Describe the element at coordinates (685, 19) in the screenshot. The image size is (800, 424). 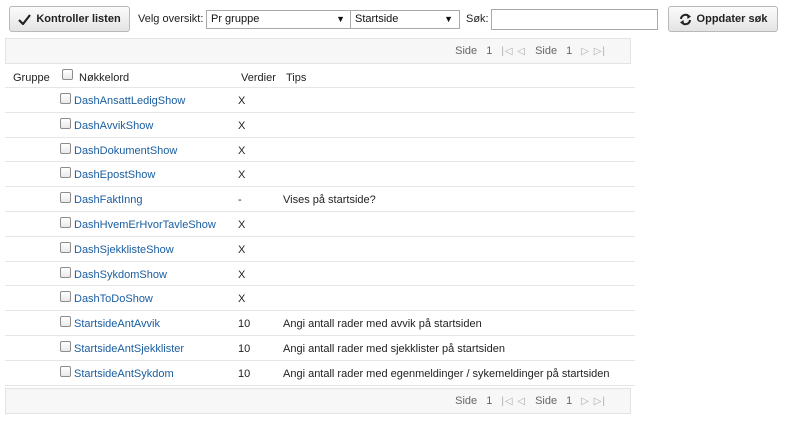
I see `refresh-icon` at that location.